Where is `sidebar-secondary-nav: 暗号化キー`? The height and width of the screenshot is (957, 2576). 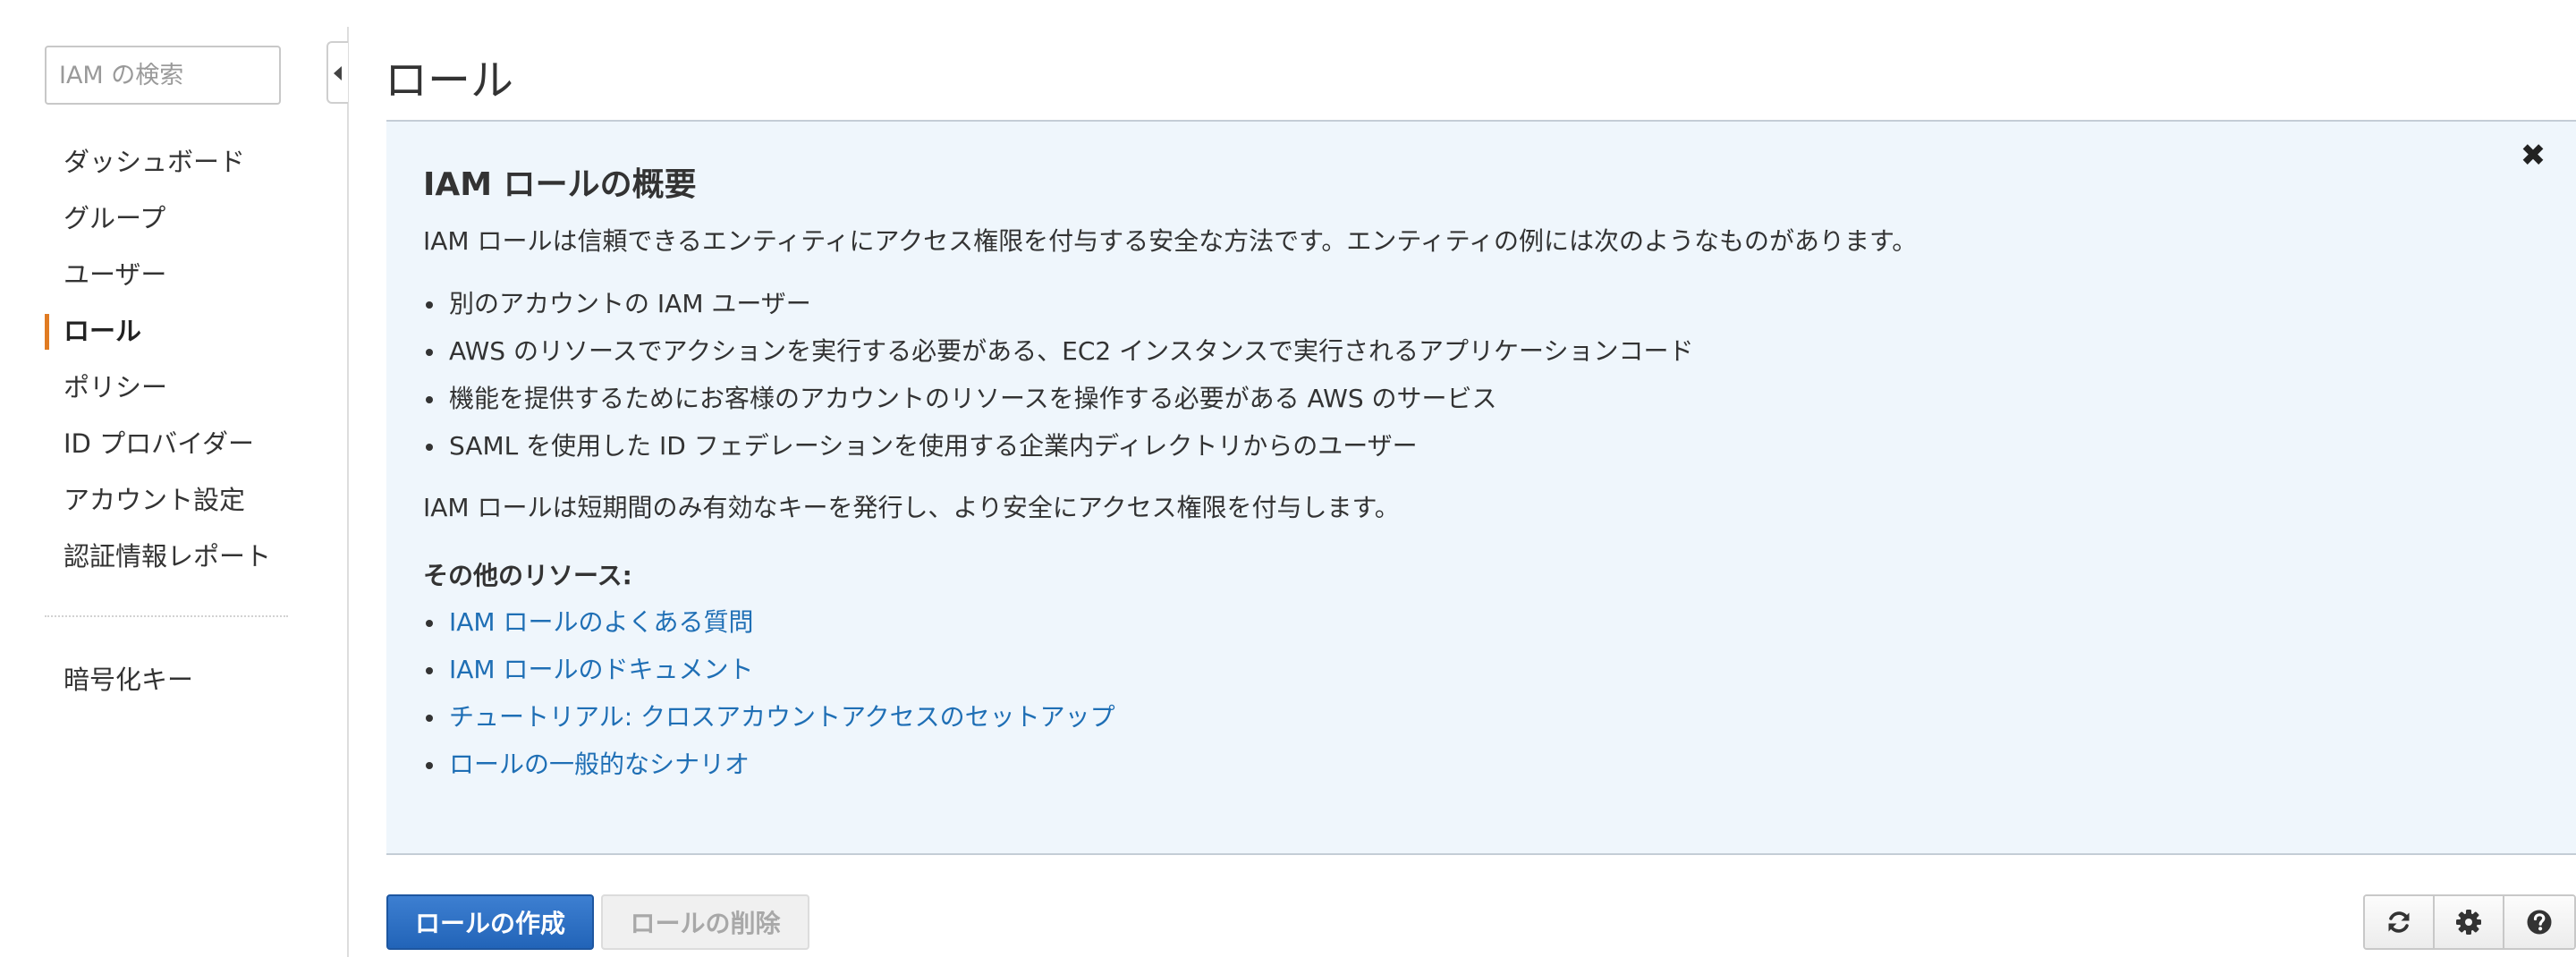
sidebar-secondary-nav: 暗号化キー is located at coordinates (174, 680).